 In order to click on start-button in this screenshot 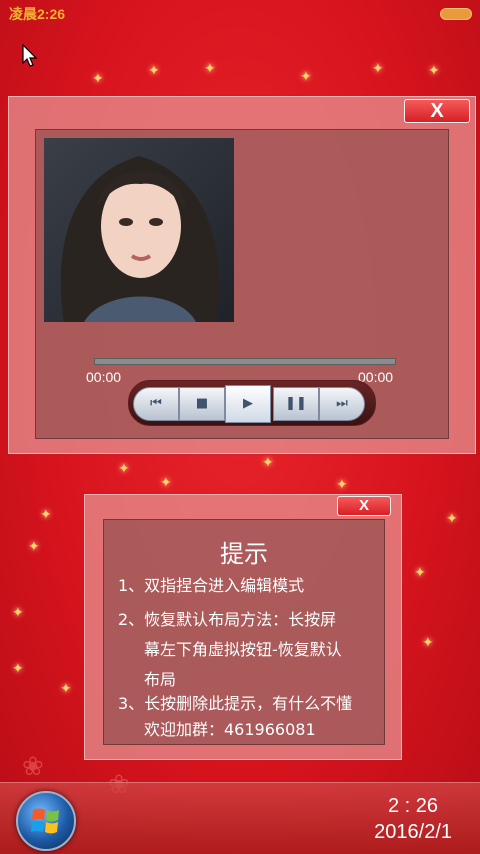, I will do `click(46, 821)`.